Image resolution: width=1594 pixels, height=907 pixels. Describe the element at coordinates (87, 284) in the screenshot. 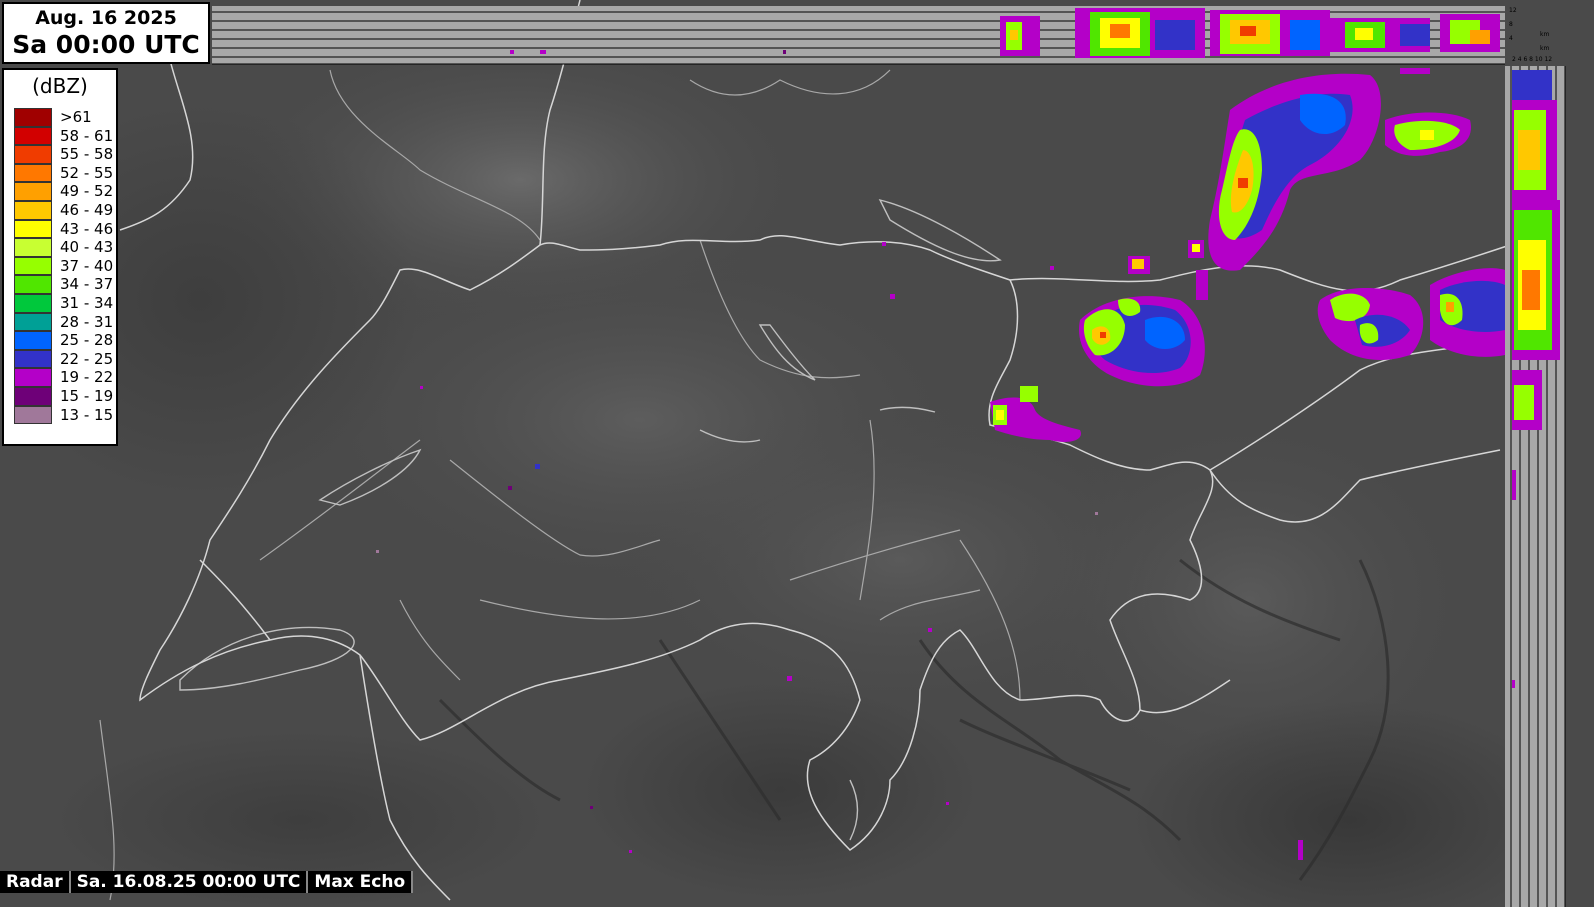

I see `legend-label: 34 - 37` at that location.